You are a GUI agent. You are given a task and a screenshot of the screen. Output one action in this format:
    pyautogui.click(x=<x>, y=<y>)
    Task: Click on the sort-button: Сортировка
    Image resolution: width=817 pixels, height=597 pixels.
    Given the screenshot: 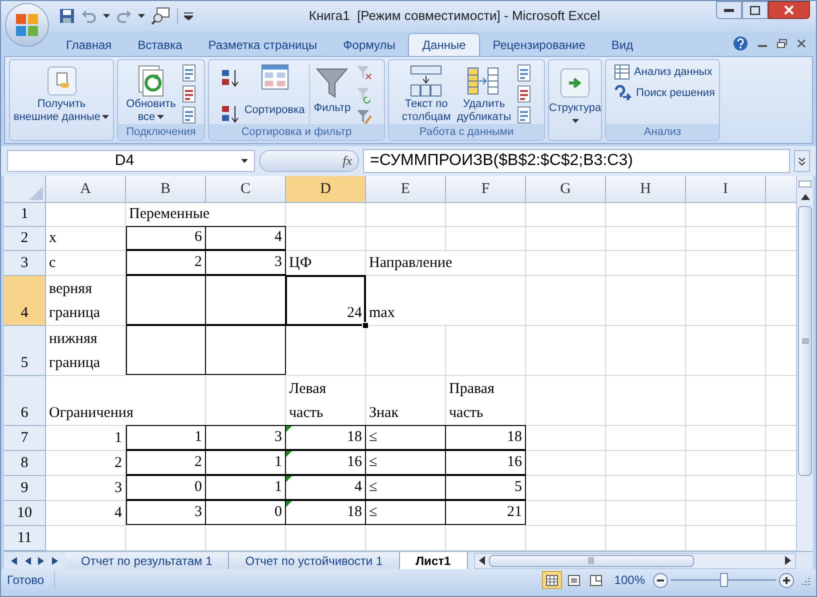 What is the action you would take?
    pyautogui.click(x=274, y=88)
    